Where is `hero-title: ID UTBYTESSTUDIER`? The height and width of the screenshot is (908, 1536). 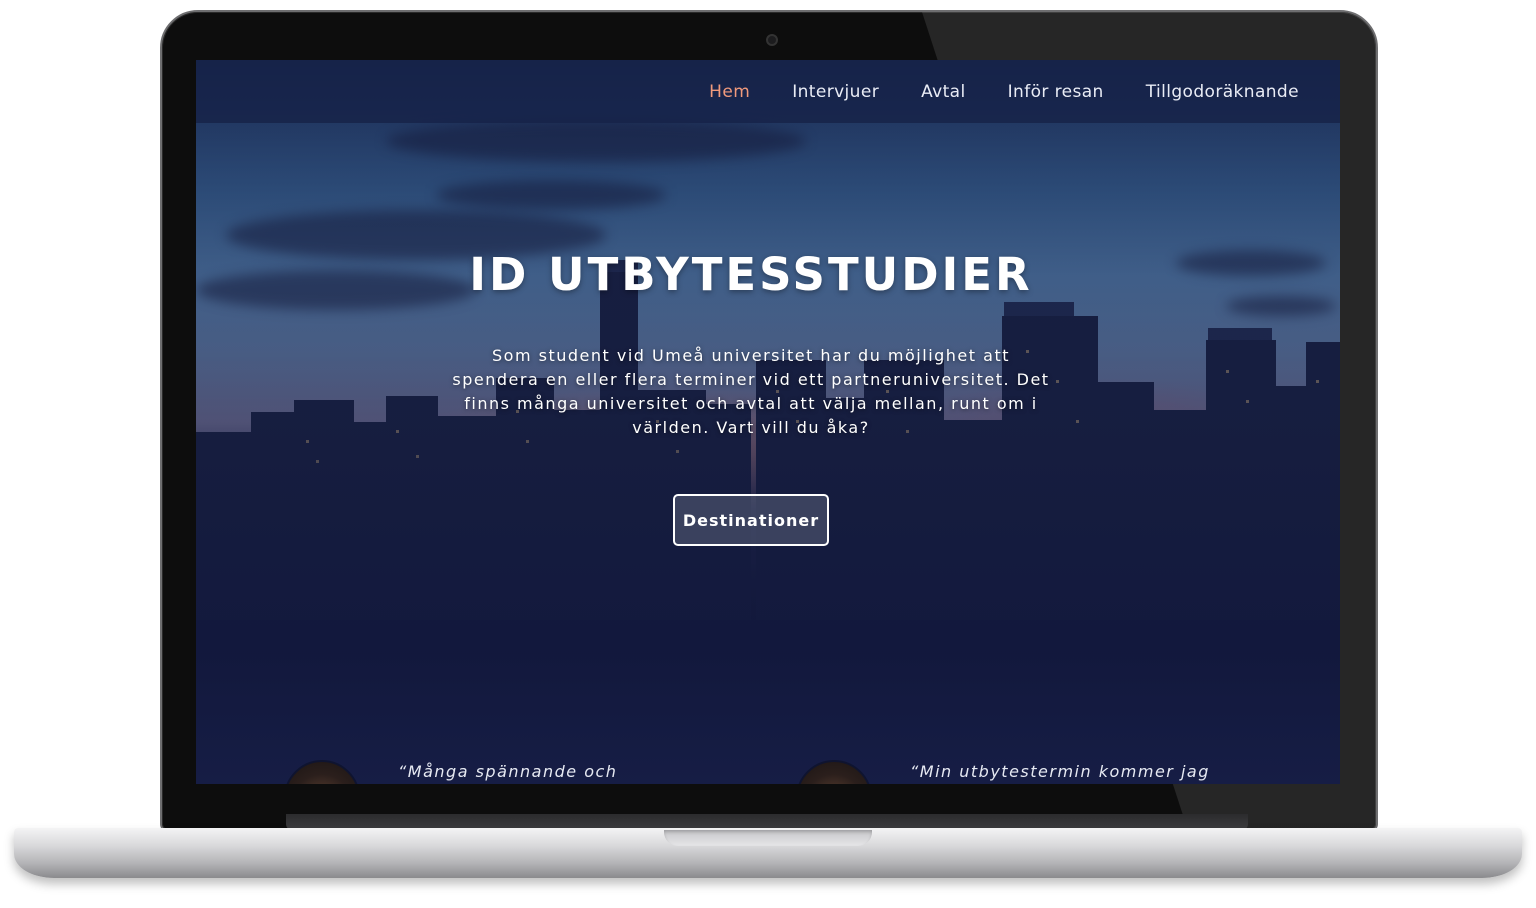 hero-title: ID UTBYTESSTUDIER is located at coordinates (751, 274).